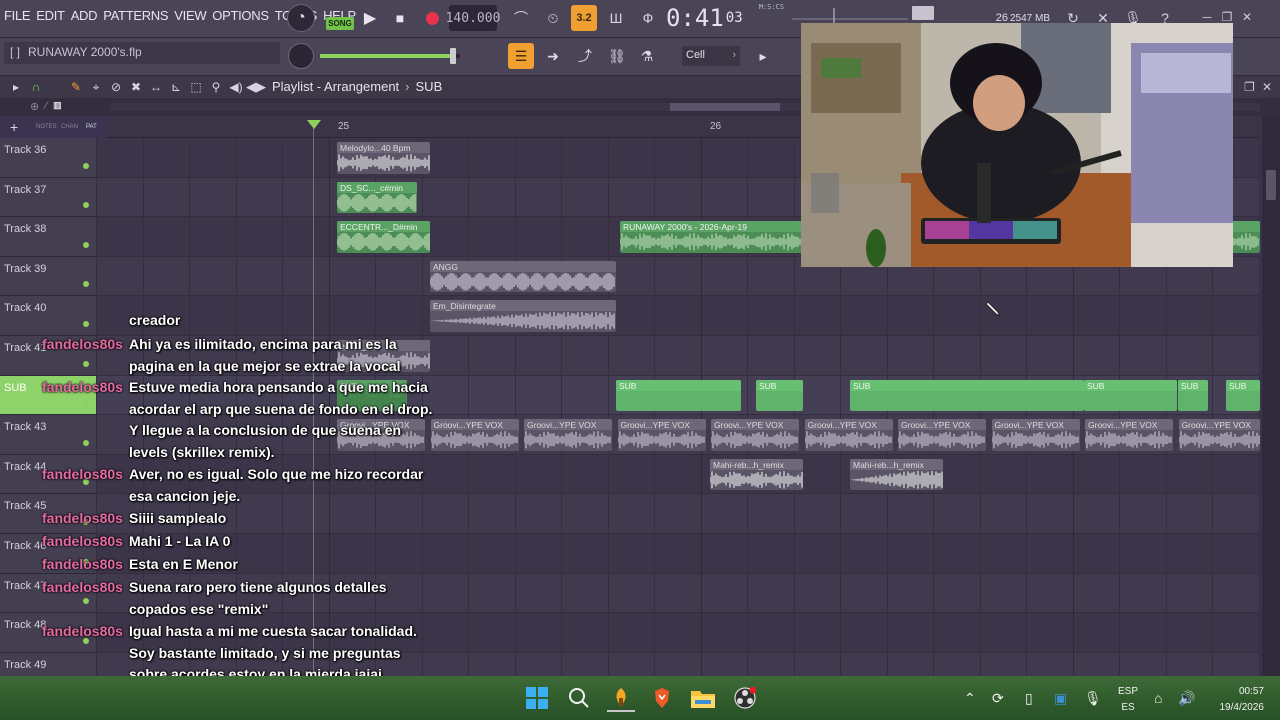 The height and width of the screenshot is (720, 1280). Describe the element at coordinates (1158, 698) in the screenshot. I see `wifi-icon: ⌂` at that location.